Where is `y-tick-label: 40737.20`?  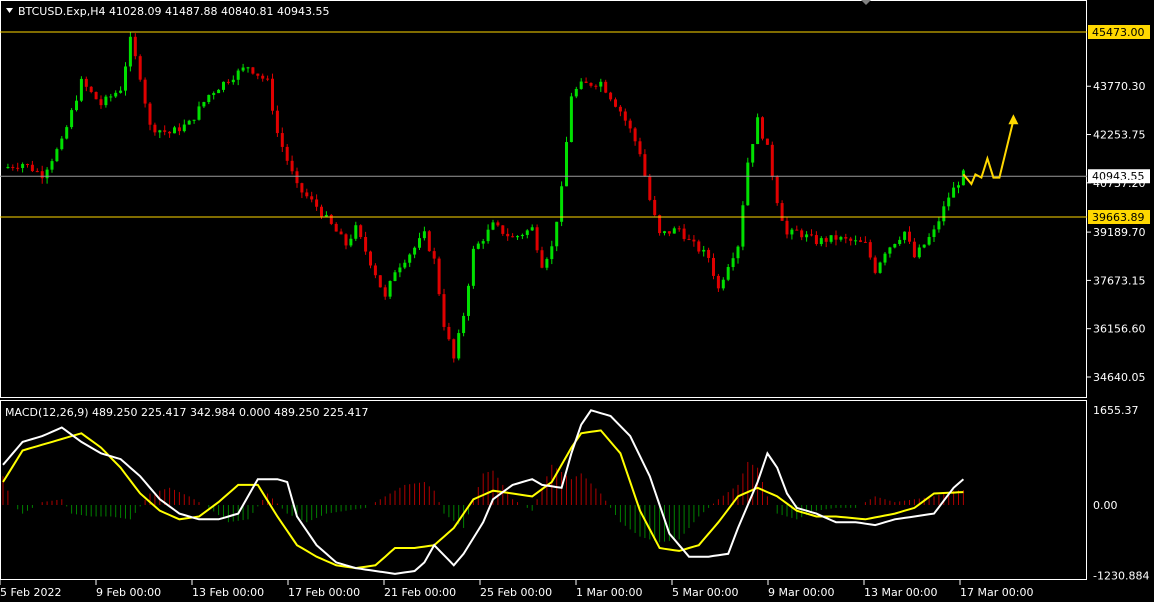
y-tick-label: 40737.20 is located at coordinates (1119, 183).